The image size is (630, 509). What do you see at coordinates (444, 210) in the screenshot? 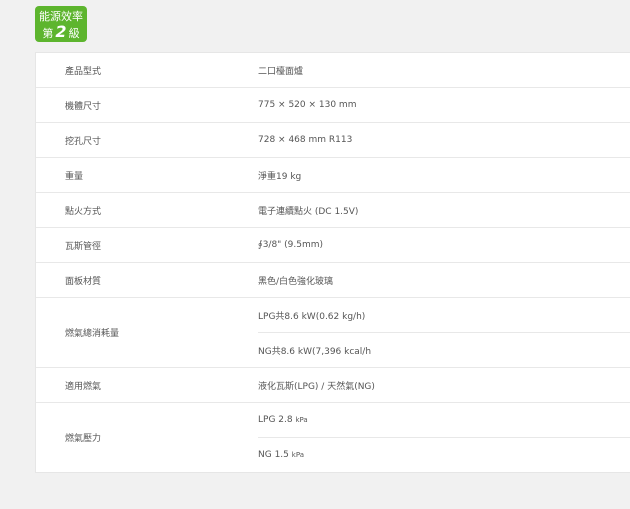
I see `spec-value-ignition: 電子連續點火 (DC 1.5V)` at bounding box center [444, 210].